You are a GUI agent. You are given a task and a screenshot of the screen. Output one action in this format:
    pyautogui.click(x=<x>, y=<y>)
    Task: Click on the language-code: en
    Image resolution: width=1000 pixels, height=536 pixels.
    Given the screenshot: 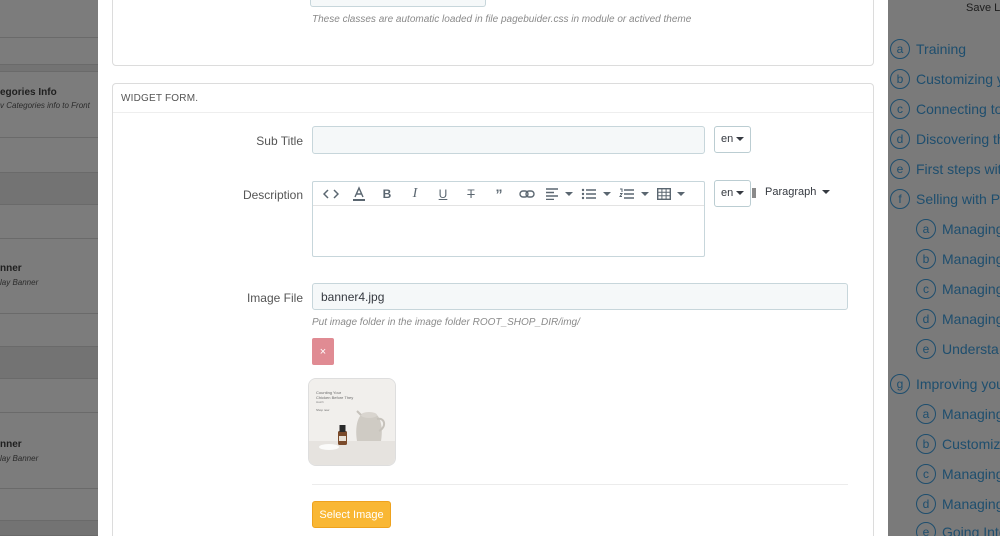 What is the action you would take?
    pyautogui.click(x=727, y=139)
    